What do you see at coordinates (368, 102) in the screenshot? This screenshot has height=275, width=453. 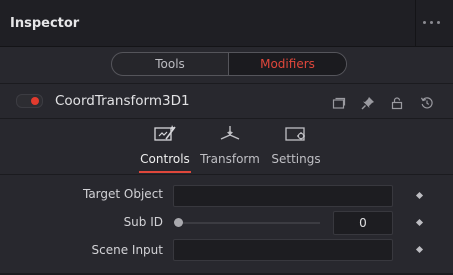 I see `pin-icon` at bounding box center [368, 102].